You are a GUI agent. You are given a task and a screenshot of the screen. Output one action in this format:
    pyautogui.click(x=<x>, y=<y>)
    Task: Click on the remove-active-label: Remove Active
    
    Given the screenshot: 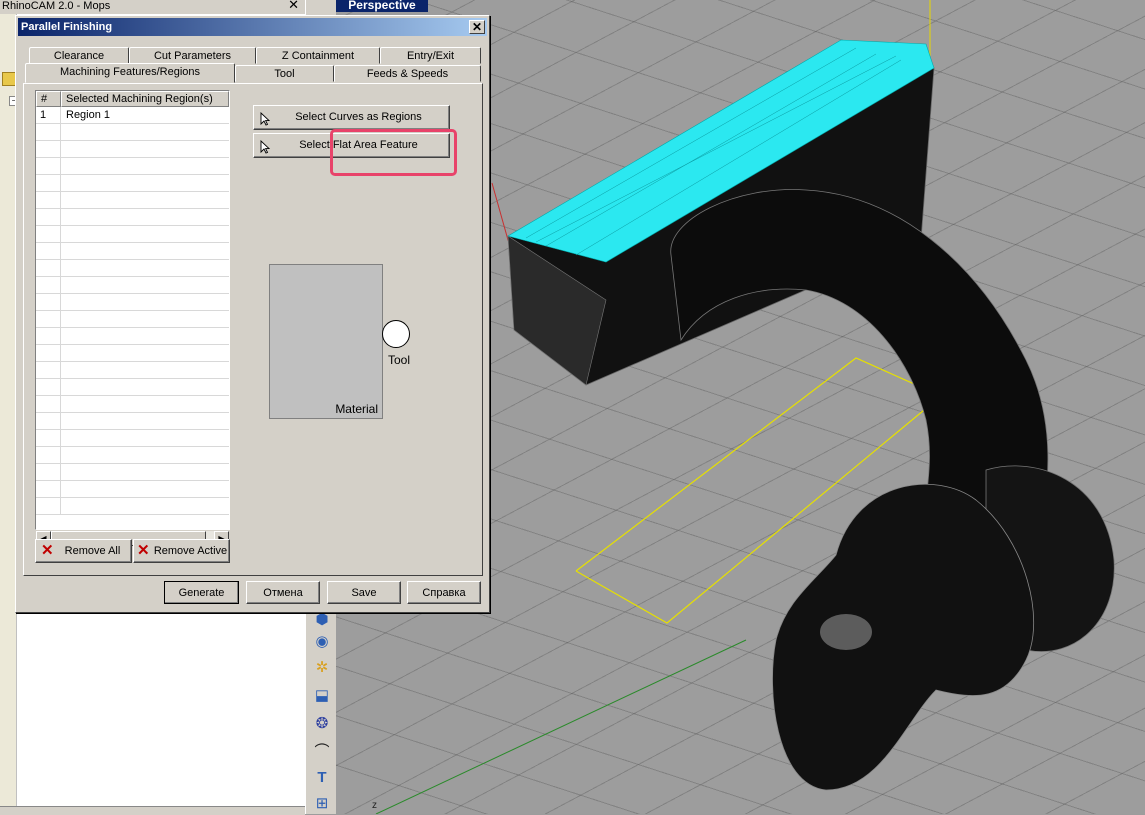 What is the action you would take?
    pyautogui.click(x=190, y=551)
    